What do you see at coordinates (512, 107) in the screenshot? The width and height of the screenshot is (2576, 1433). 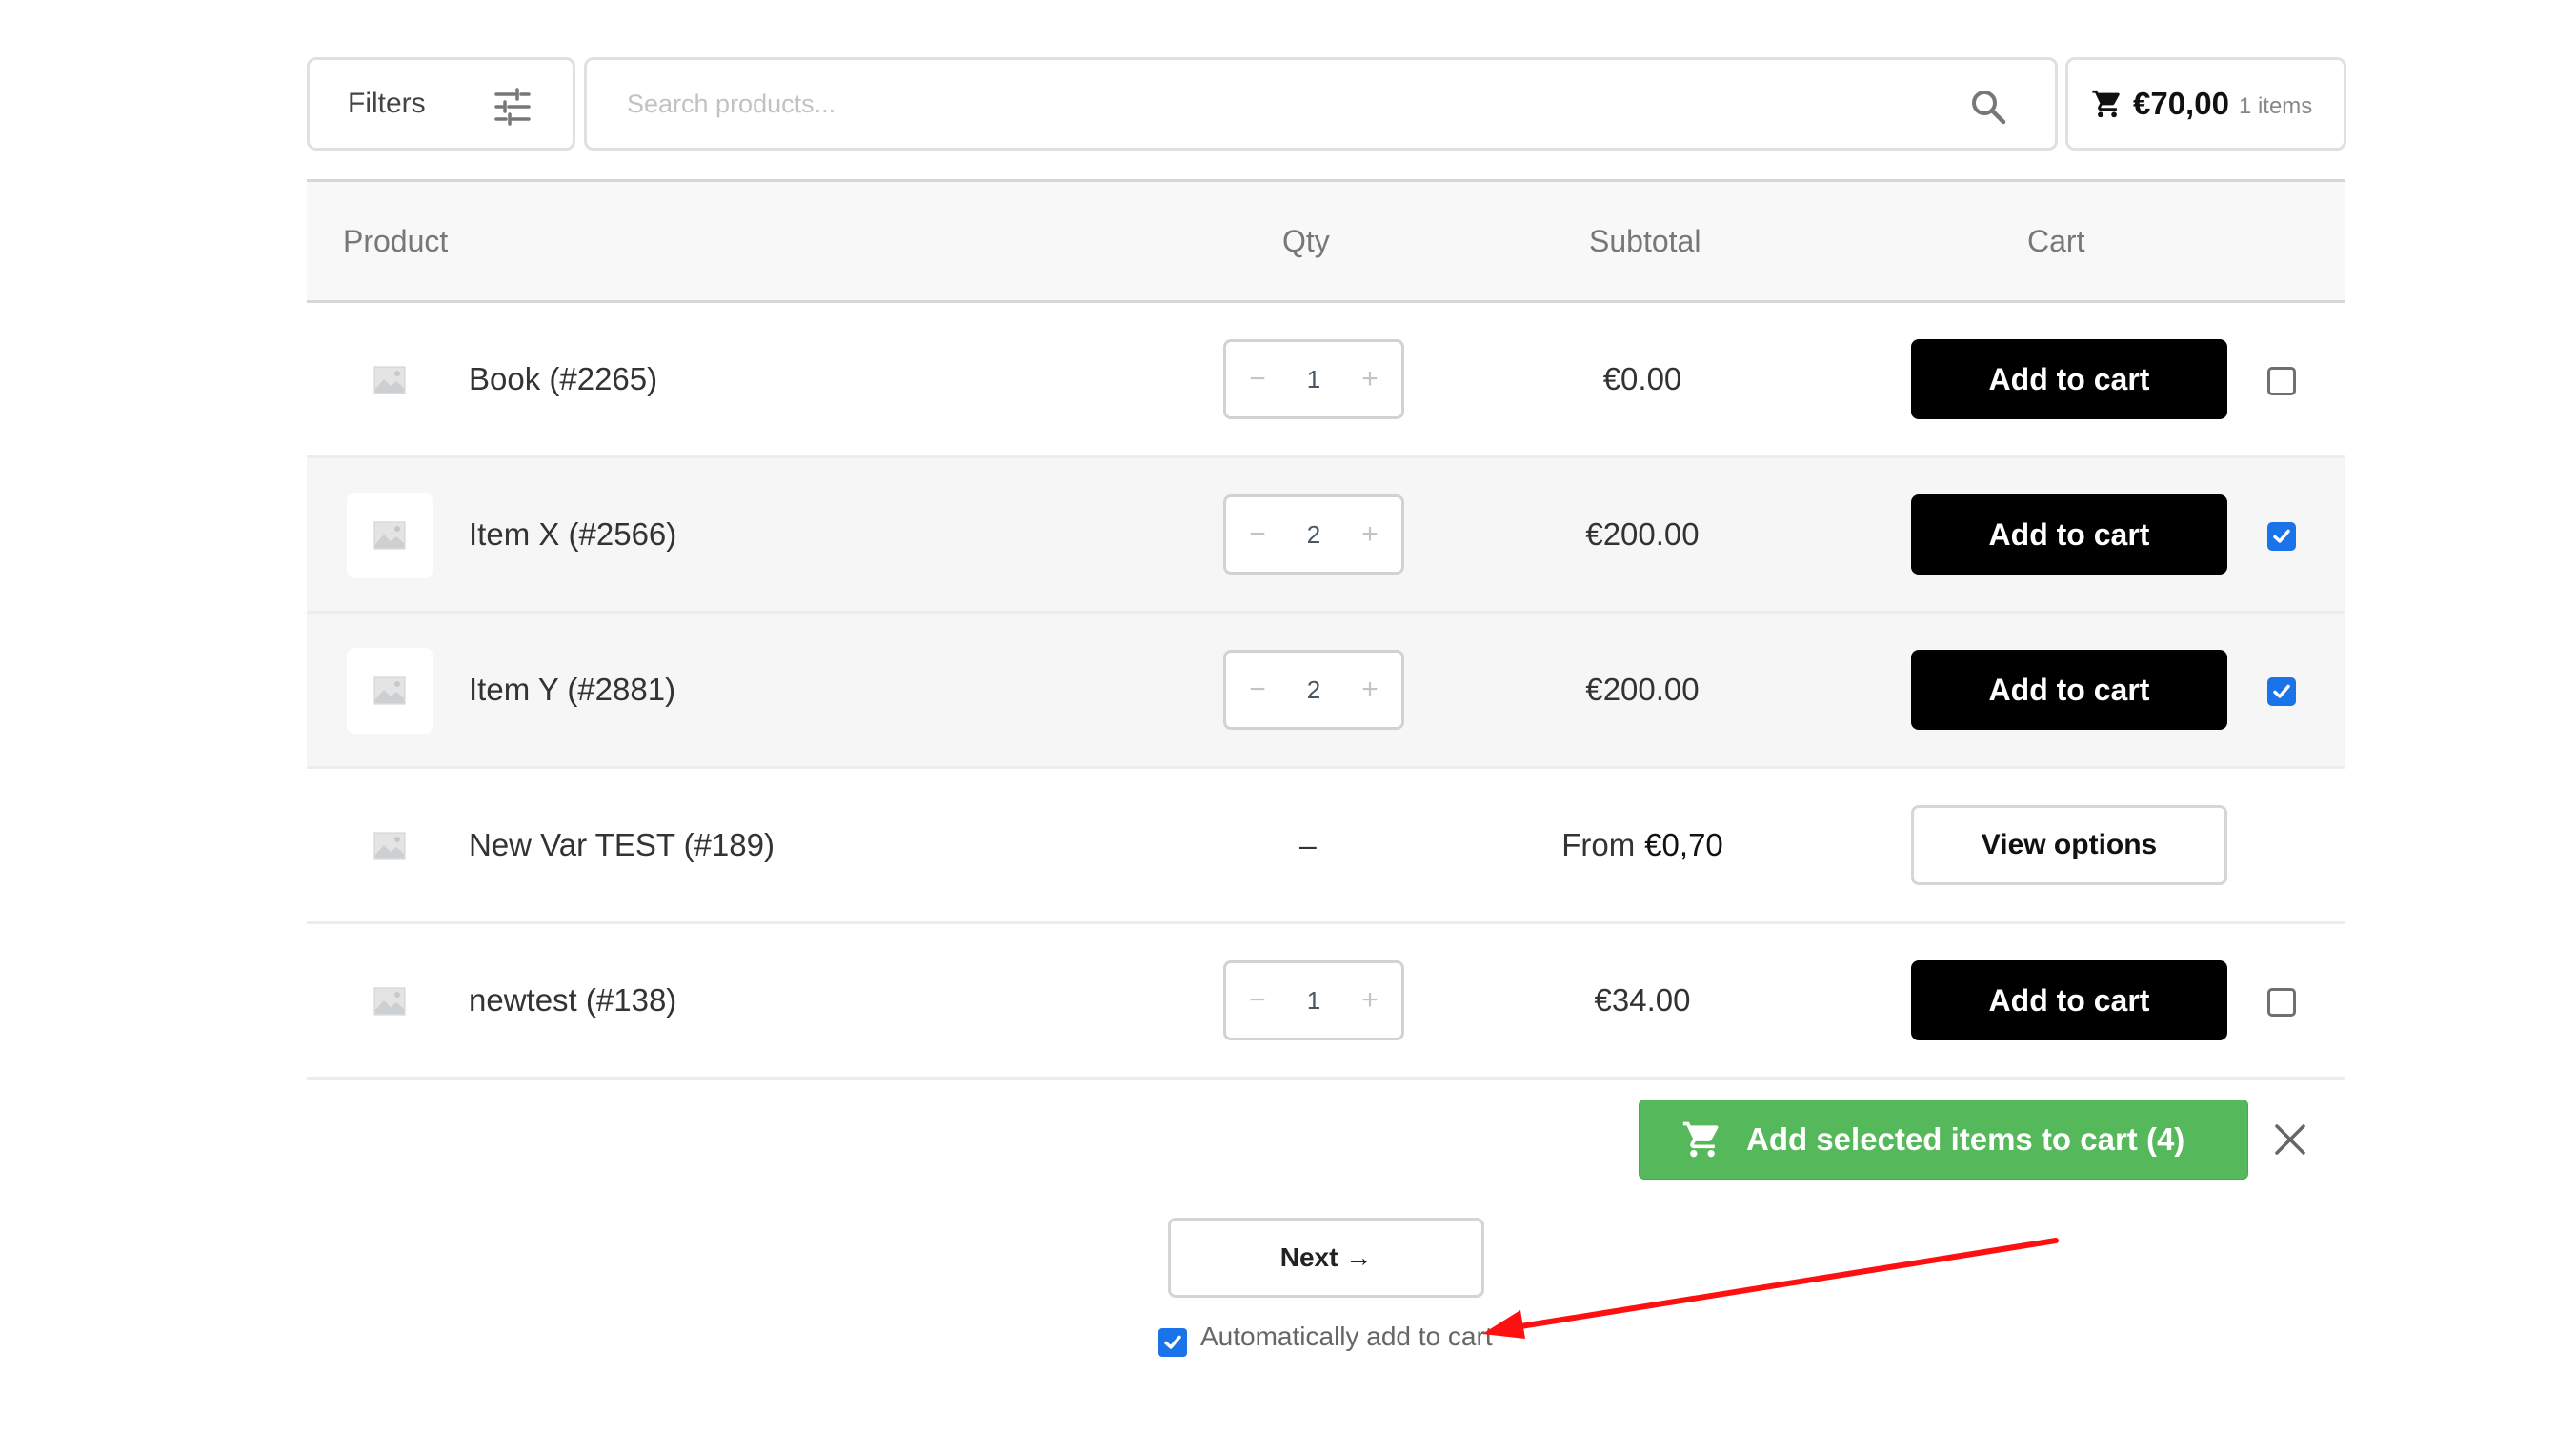 I see `sliders-icon` at bounding box center [512, 107].